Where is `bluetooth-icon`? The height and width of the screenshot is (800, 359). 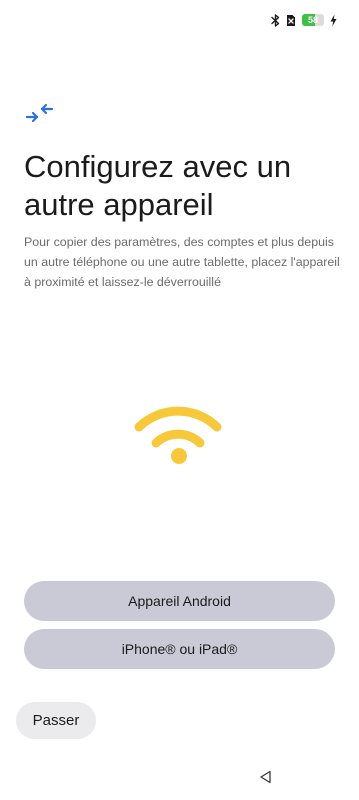
bluetooth-icon is located at coordinates (275, 20).